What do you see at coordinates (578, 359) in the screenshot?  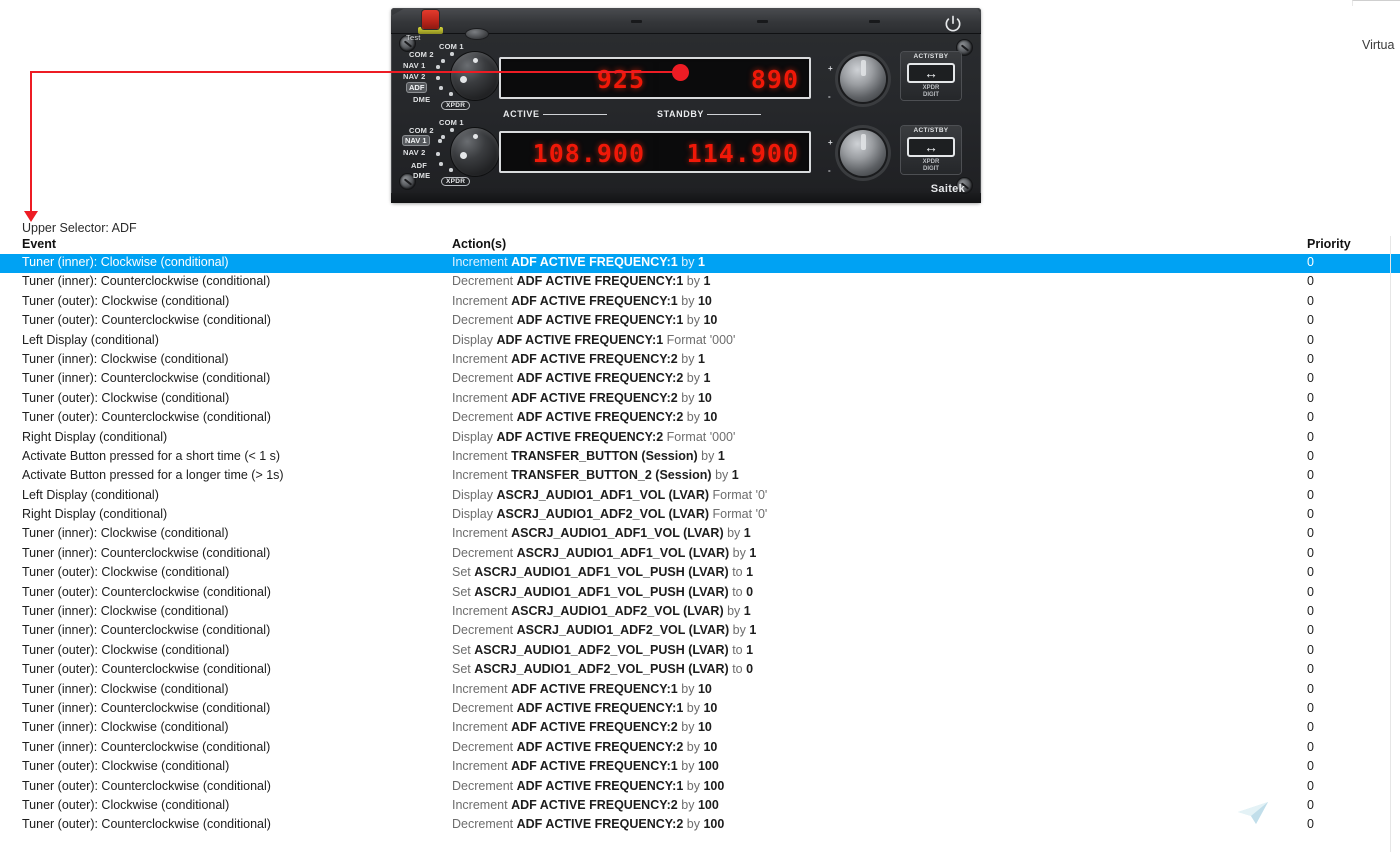 I see `row-action-cell: Increment ADF ACTIVE FREQUENCY:2 by 1` at bounding box center [578, 359].